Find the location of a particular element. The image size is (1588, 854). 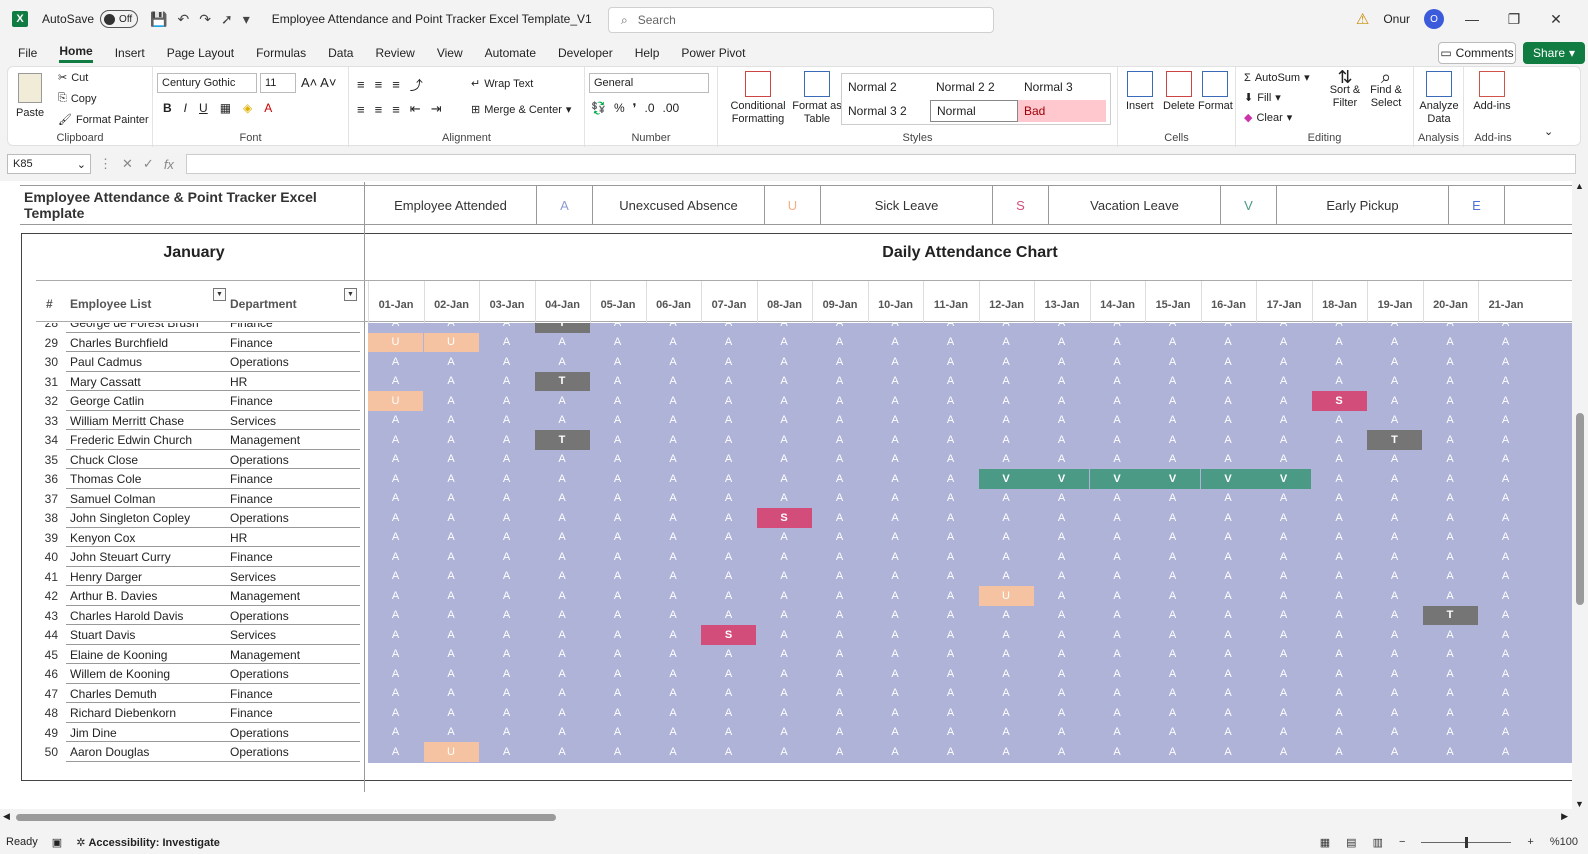

macro-record-icon: ▣ is located at coordinates (57, 842).